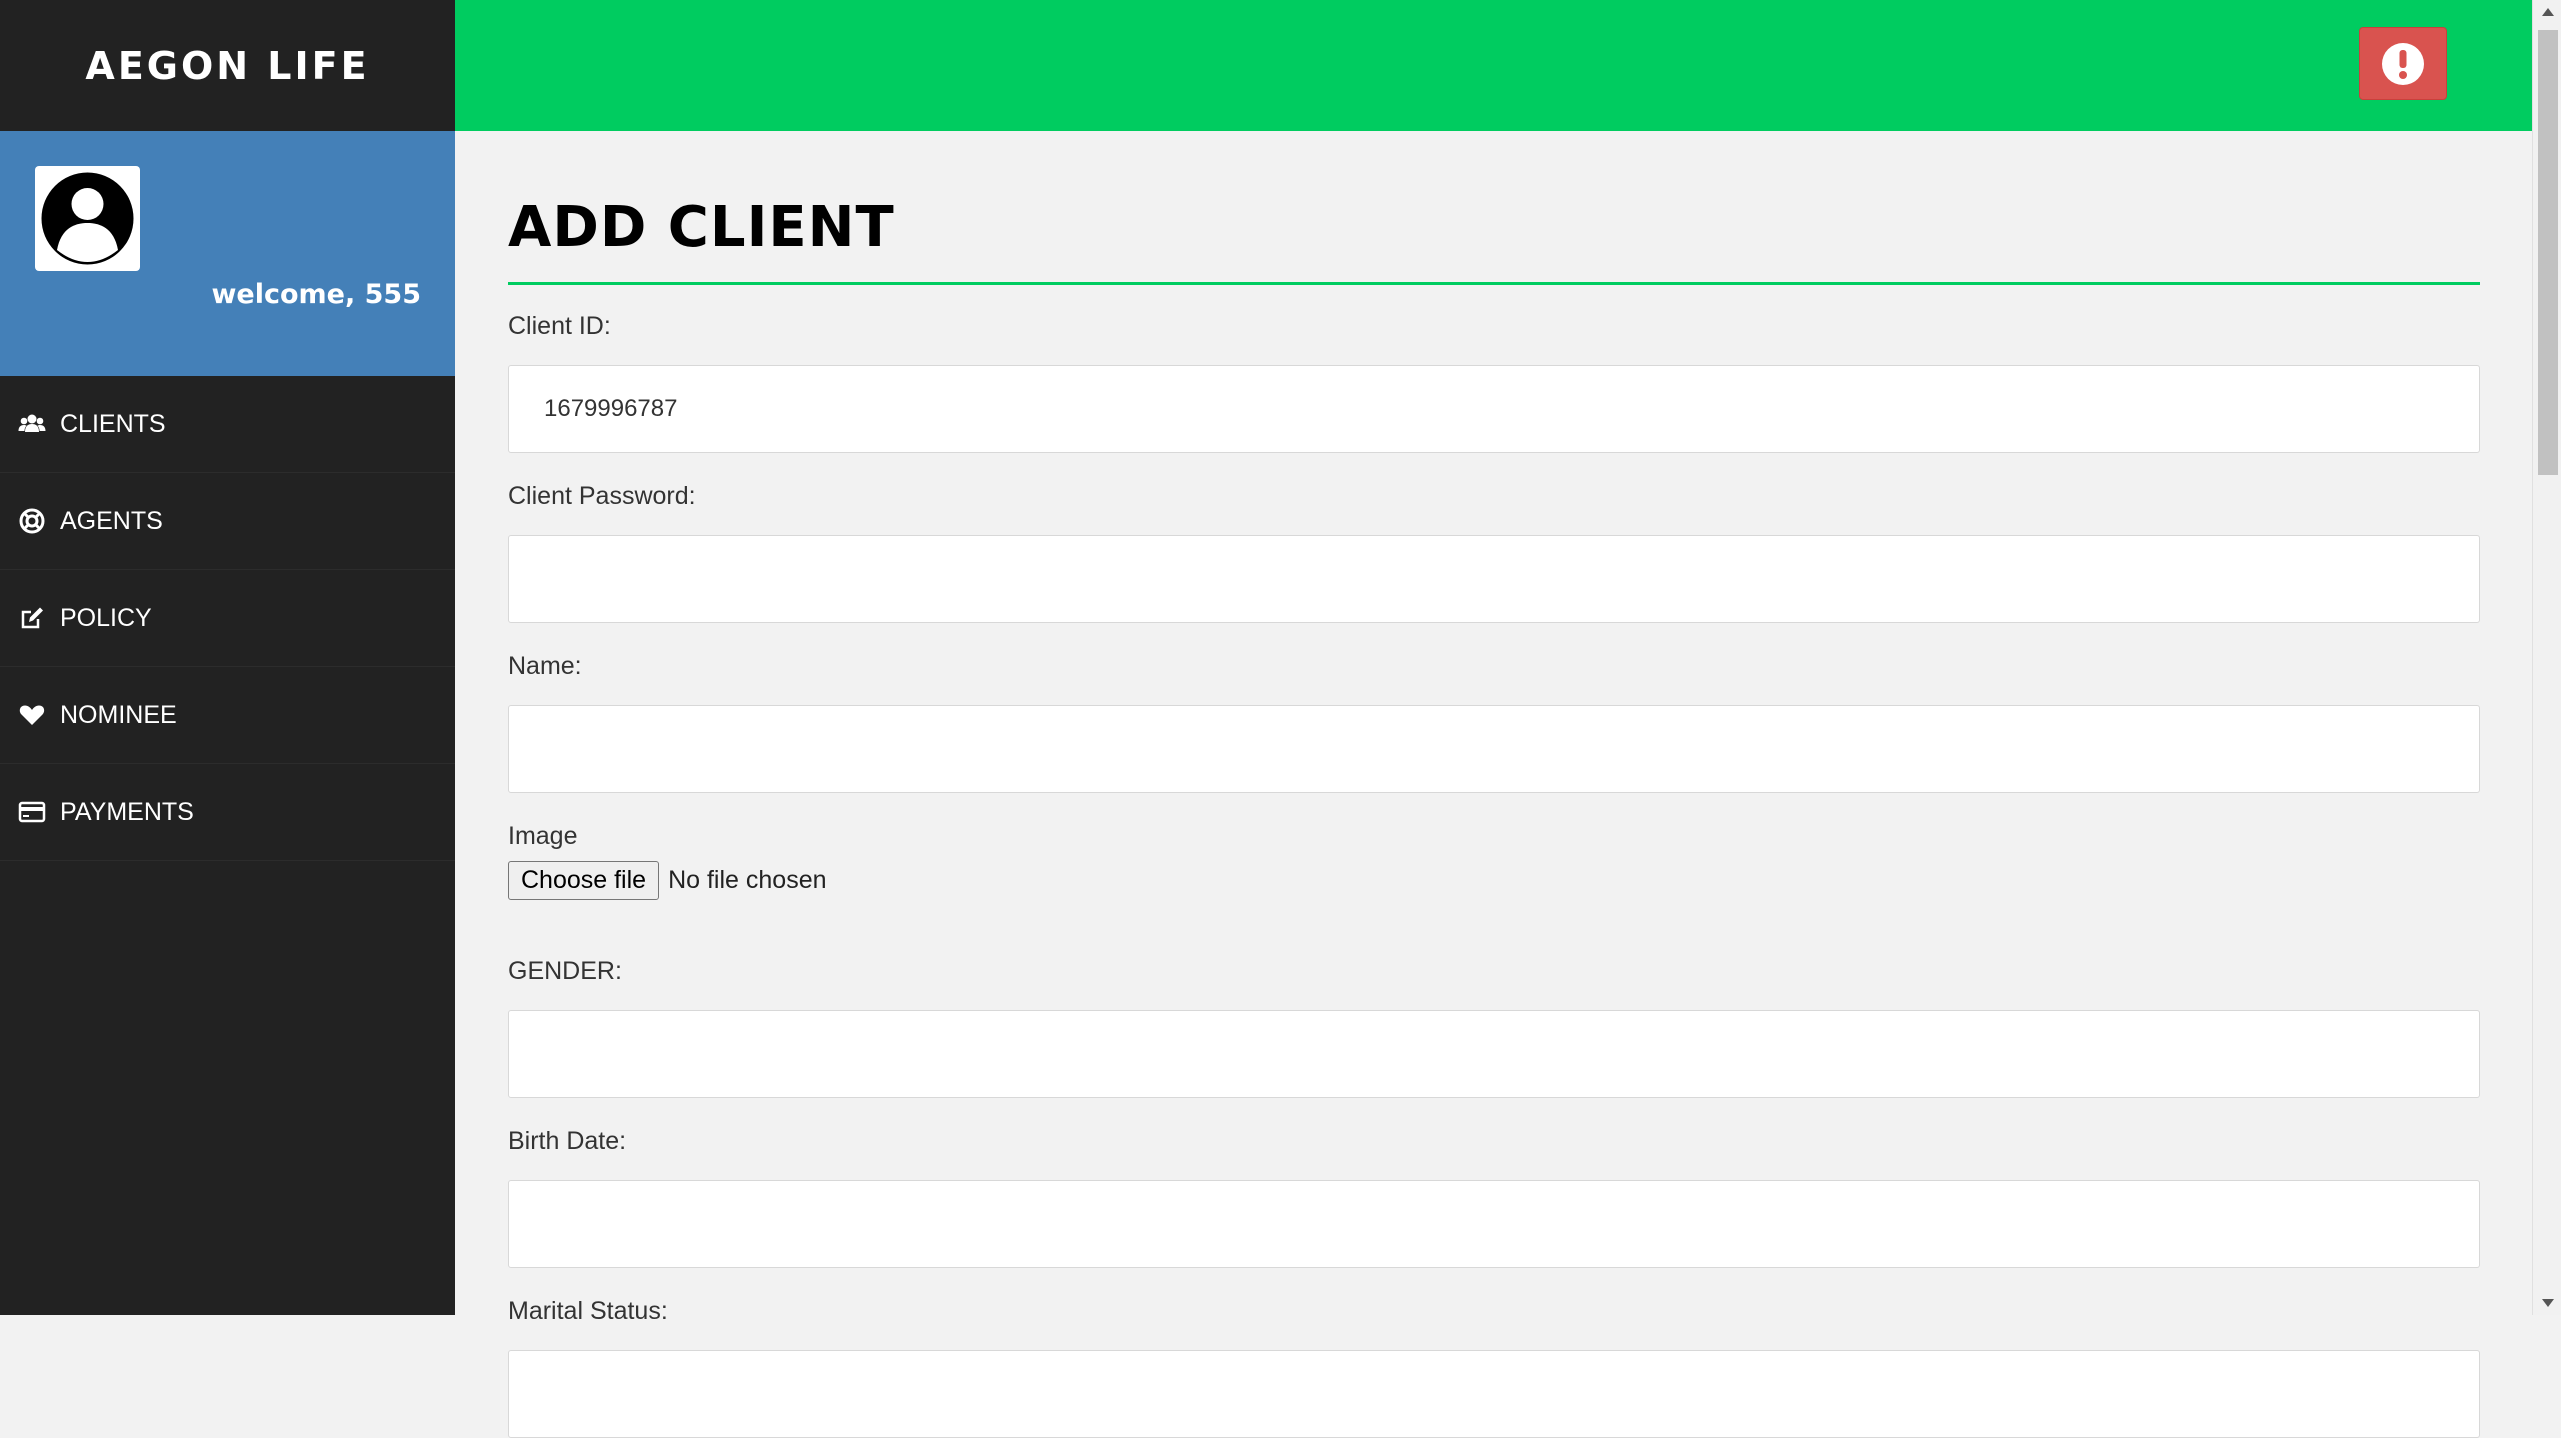  I want to click on heart-icon, so click(32, 715).